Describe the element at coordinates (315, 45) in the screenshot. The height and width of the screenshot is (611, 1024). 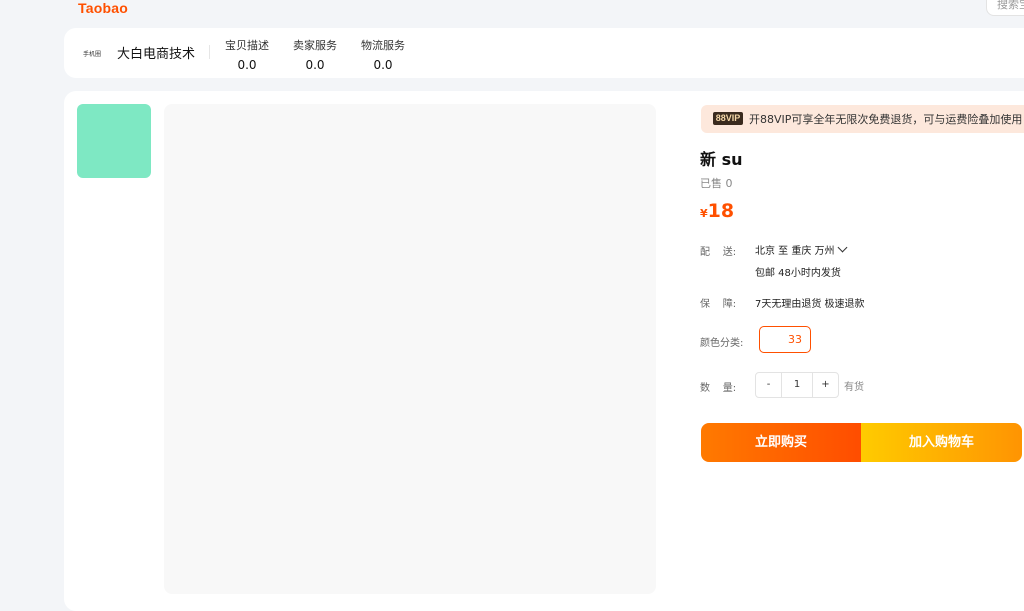
I see `score-label: 卖家服务` at that location.